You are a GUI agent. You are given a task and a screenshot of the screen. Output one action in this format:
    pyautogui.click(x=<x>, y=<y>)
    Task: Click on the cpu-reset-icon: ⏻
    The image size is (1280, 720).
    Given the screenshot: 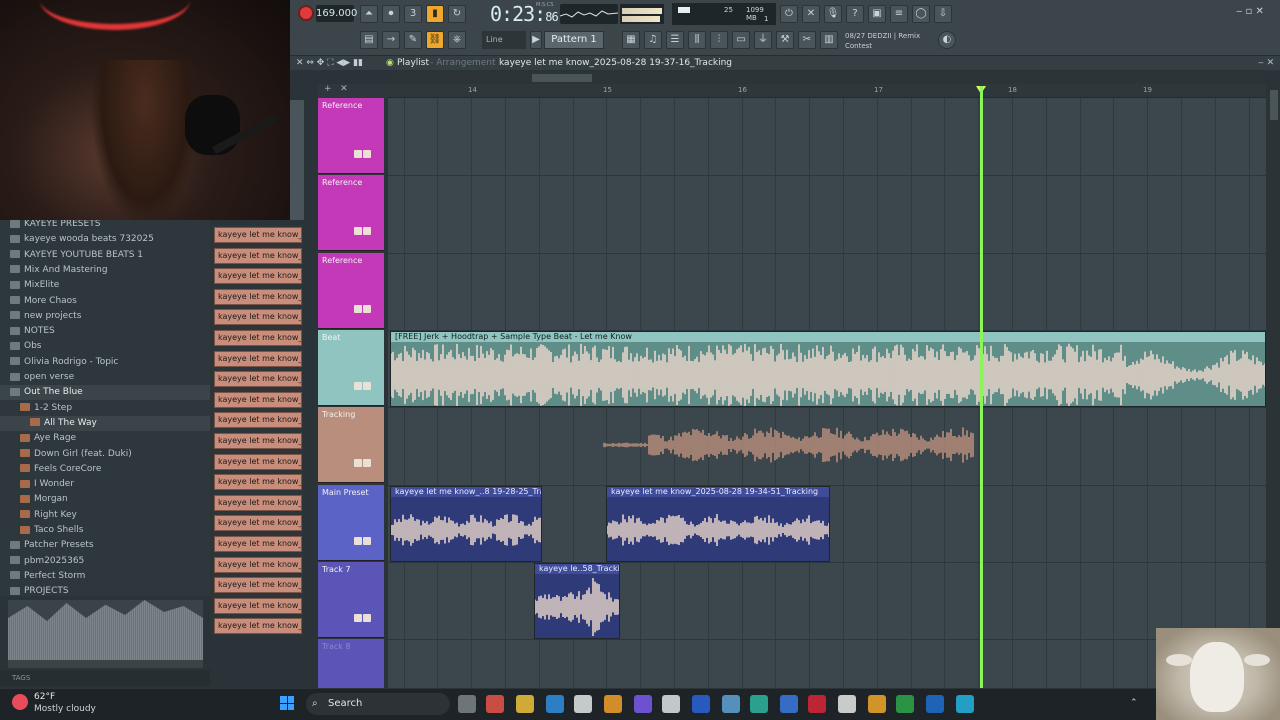 What is the action you would take?
    pyautogui.click(x=789, y=14)
    